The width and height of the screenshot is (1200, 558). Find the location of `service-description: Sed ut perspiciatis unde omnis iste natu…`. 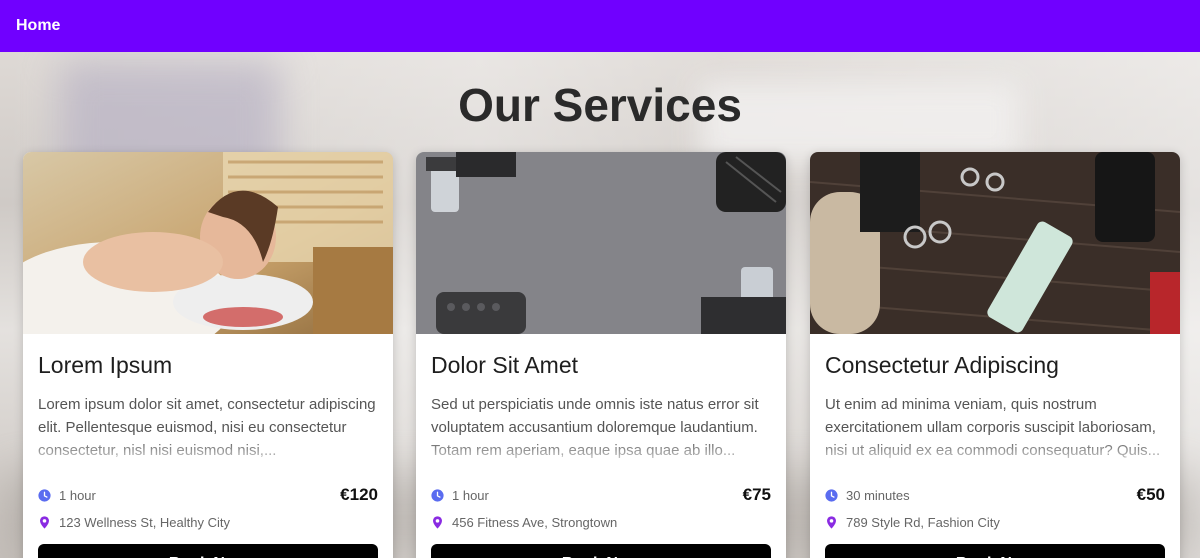

service-description: Sed ut perspiciatis unde omnis iste natu… is located at coordinates (595, 427).